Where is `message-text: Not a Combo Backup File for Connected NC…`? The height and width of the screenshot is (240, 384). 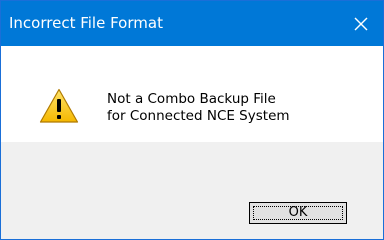 message-text: Not a Combo Backup File for Connected NC… is located at coordinates (198, 108).